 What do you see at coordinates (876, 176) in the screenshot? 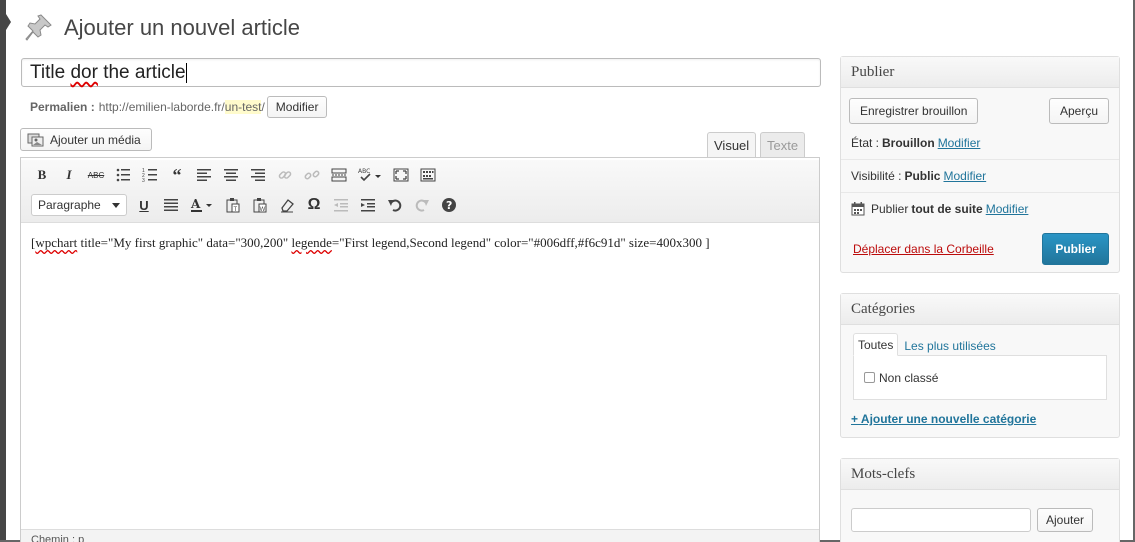
I see `visibility-label: Visibilité :` at bounding box center [876, 176].